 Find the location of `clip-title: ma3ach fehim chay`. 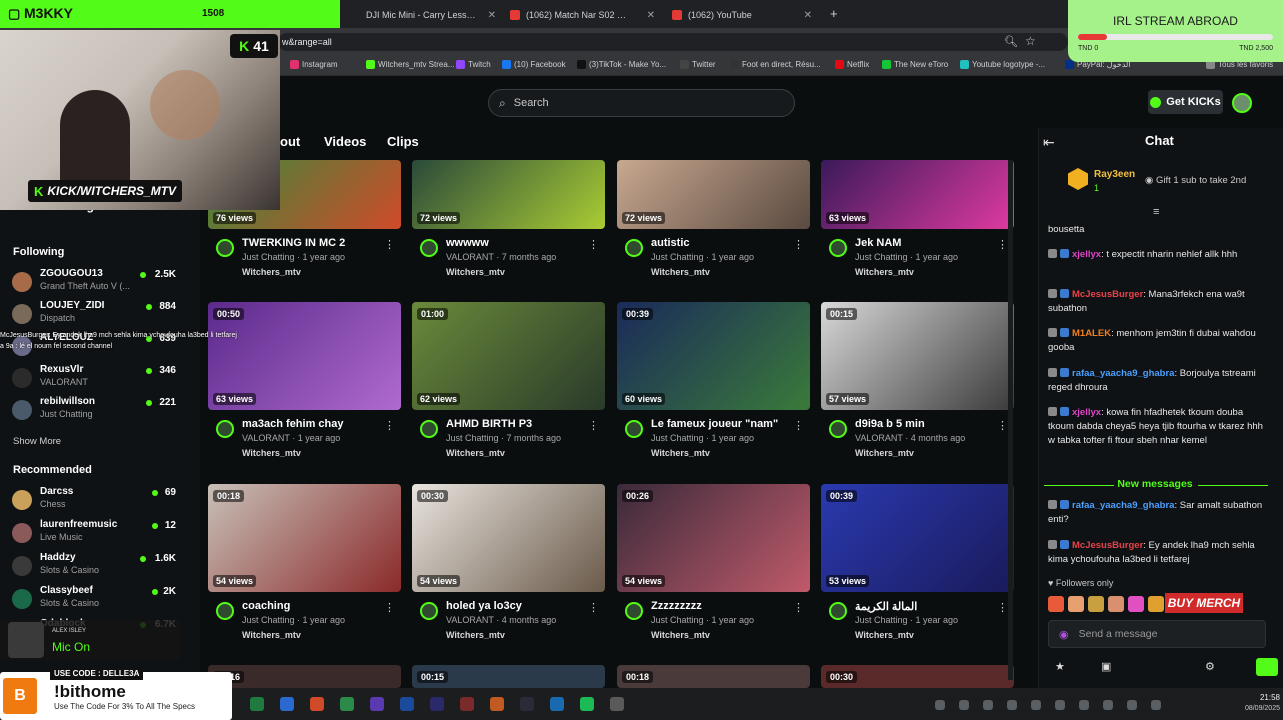

clip-title: ma3ach fehim chay is located at coordinates (293, 424).